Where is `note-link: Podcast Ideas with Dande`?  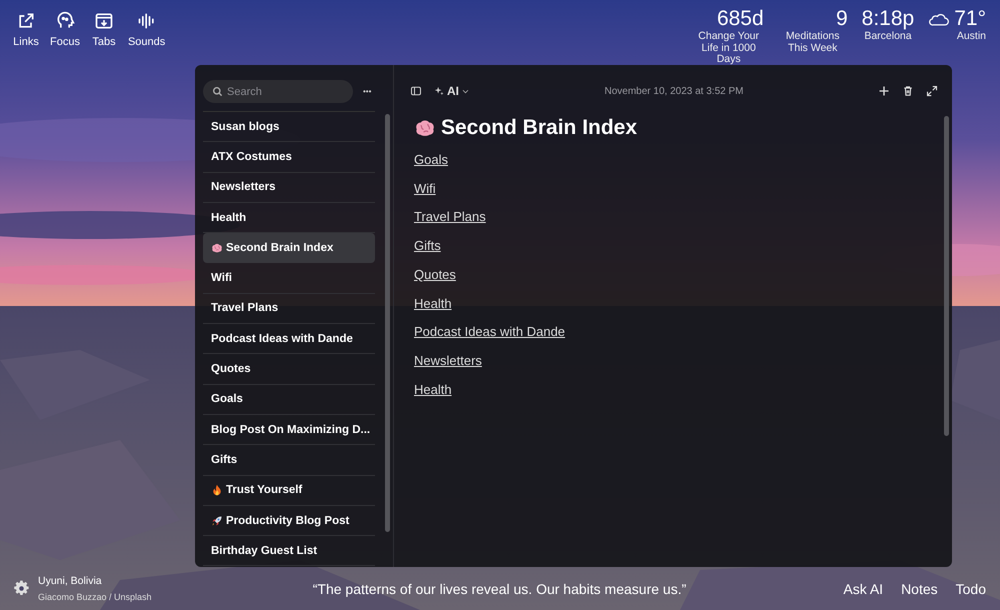 note-link: Podcast Ideas with Dande is located at coordinates (526, 332).